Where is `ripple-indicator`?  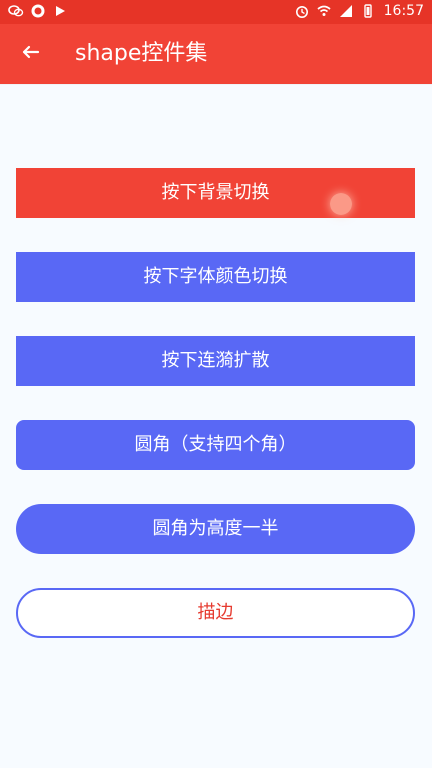
ripple-indicator is located at coordinates (341, 204).